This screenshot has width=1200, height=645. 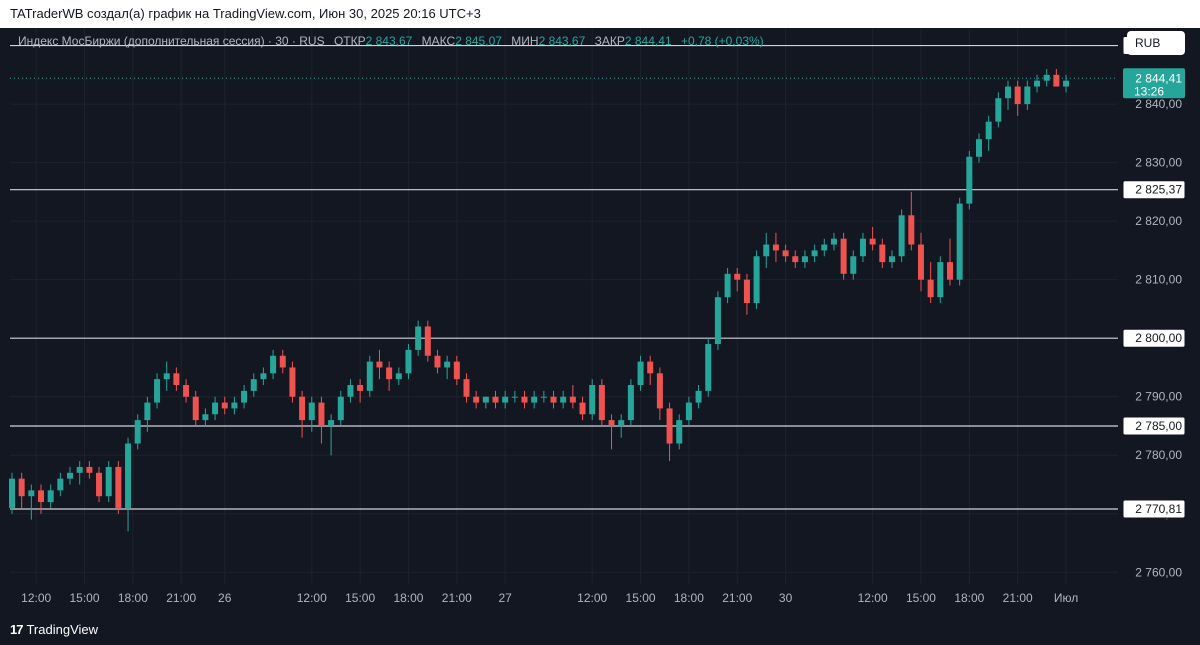 What do you see at coordinates (1158, 572) in the screenshot?
I see `y-tick-label: 2 760,00` at bounding box center [1158, 572].